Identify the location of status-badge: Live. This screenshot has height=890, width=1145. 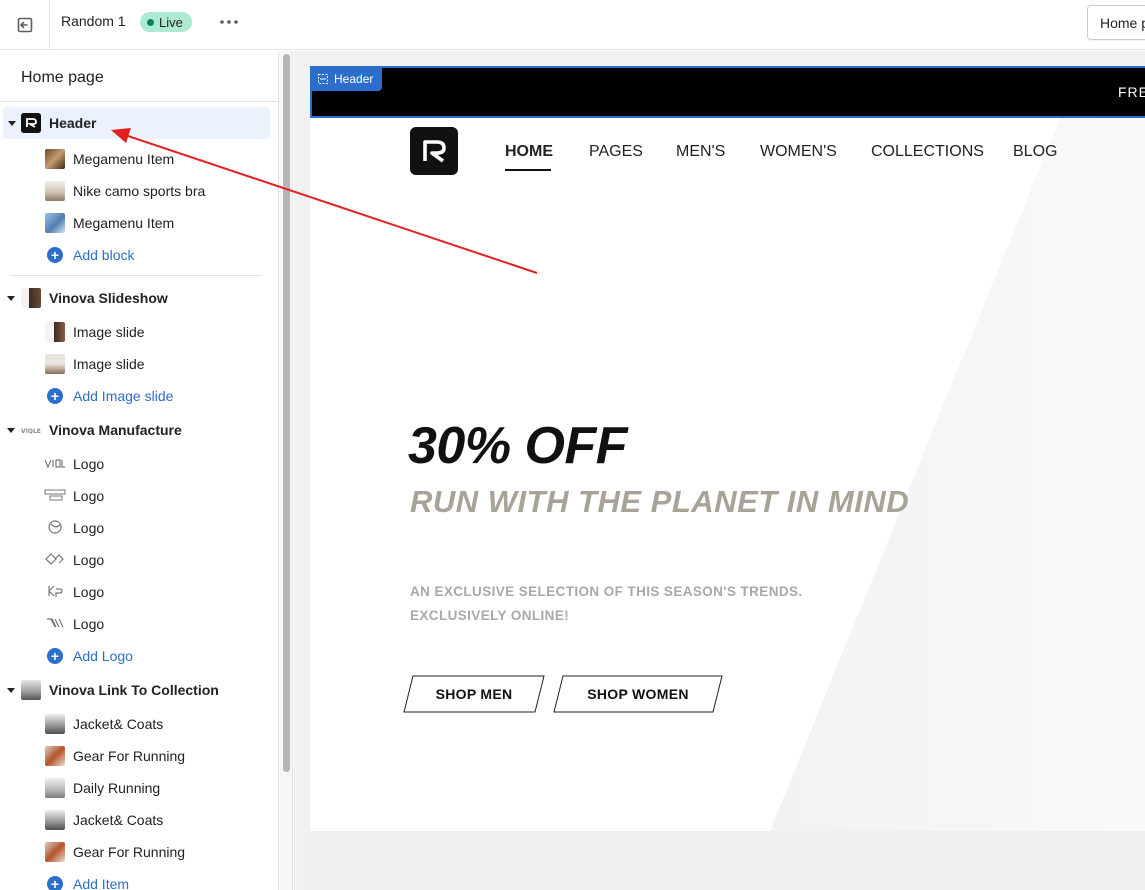
(166, 22).